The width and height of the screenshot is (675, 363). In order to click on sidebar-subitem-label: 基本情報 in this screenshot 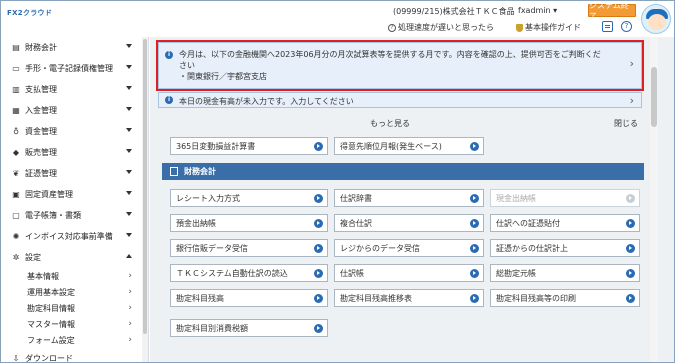, I will do `click(43, 276)`.